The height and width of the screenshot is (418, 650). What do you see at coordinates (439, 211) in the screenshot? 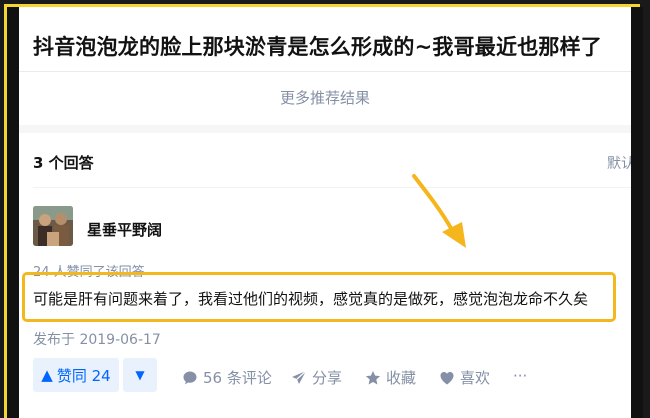
I see `annotation-arrow-icon` at bounding box center [439, 211].